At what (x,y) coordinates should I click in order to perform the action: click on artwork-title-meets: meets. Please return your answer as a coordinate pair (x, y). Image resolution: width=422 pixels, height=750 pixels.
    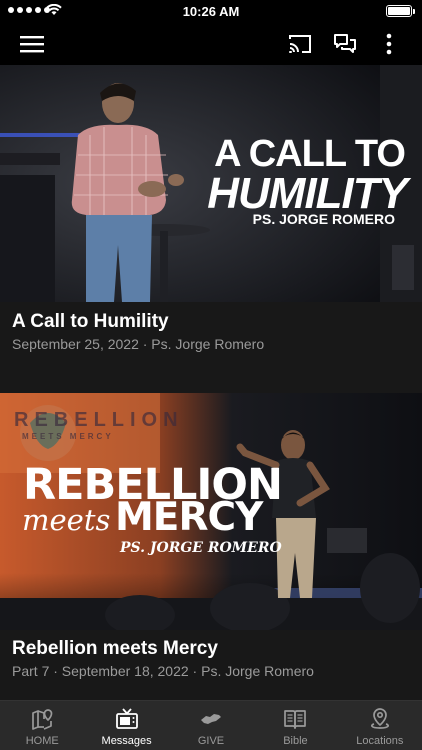
    Looking at the image, I should click on (66, 520).